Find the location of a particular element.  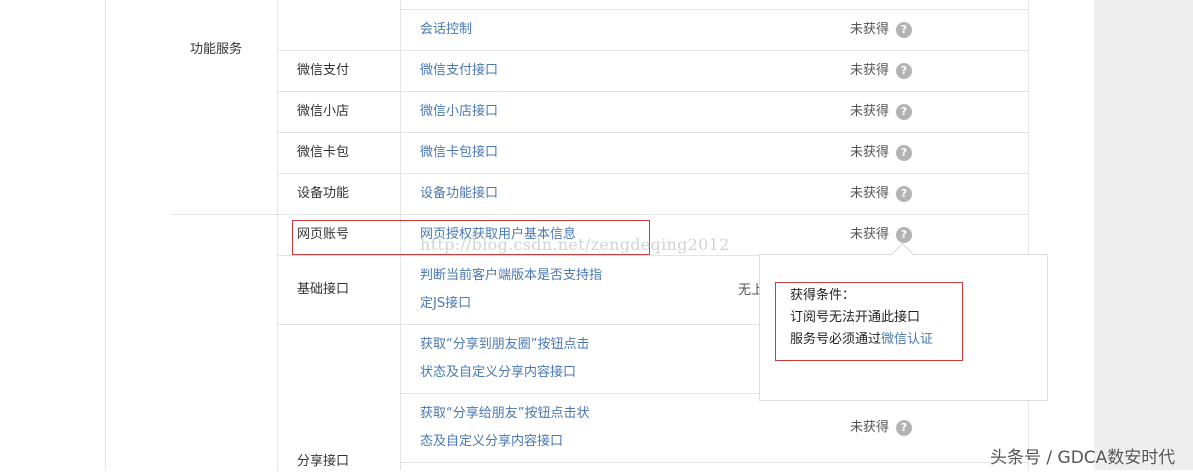

link-share-friend-api: 获取“分享给朋友”按钮点击状 态及自定义分享内容接口 is located at coordinates (525, 428).